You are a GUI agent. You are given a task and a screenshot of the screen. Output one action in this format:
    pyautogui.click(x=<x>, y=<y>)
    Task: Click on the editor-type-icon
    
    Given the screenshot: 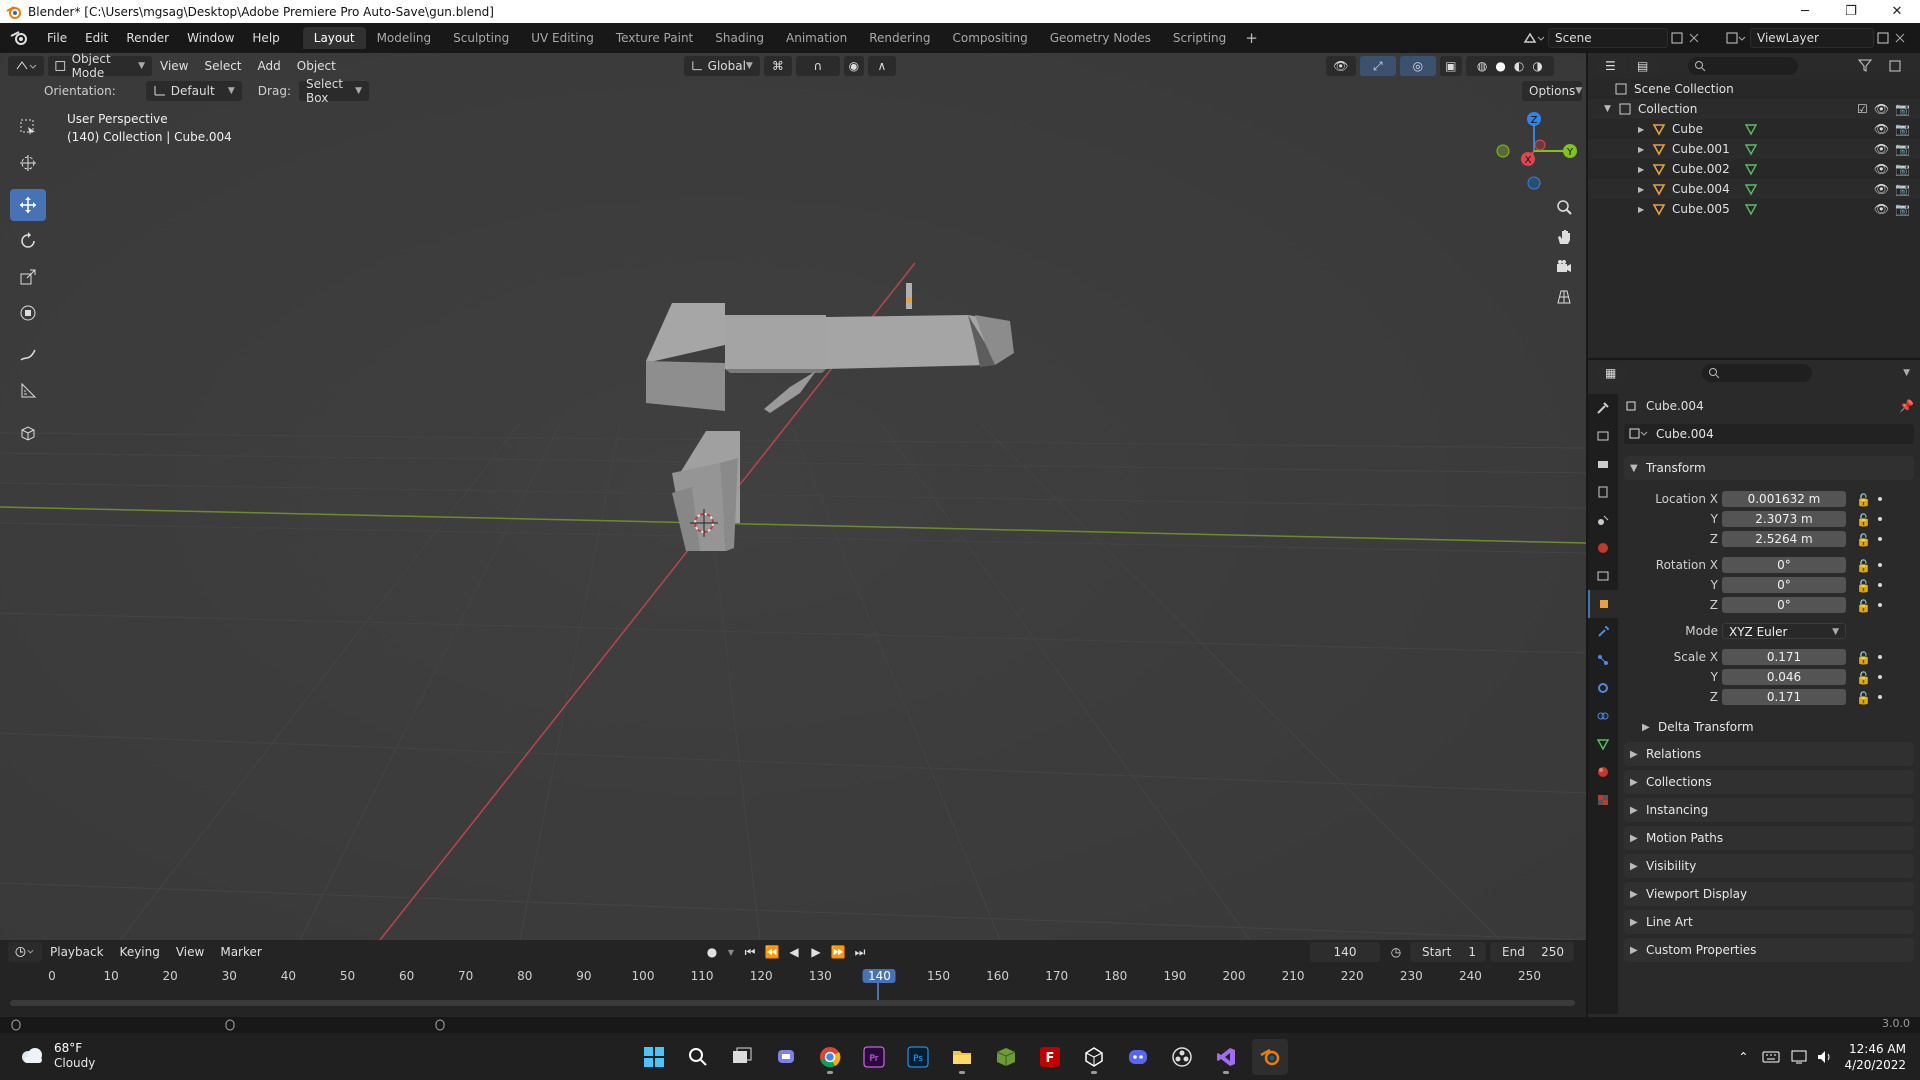 What is the action you would take?
    pyautogui.click(x=26, y=66)
    